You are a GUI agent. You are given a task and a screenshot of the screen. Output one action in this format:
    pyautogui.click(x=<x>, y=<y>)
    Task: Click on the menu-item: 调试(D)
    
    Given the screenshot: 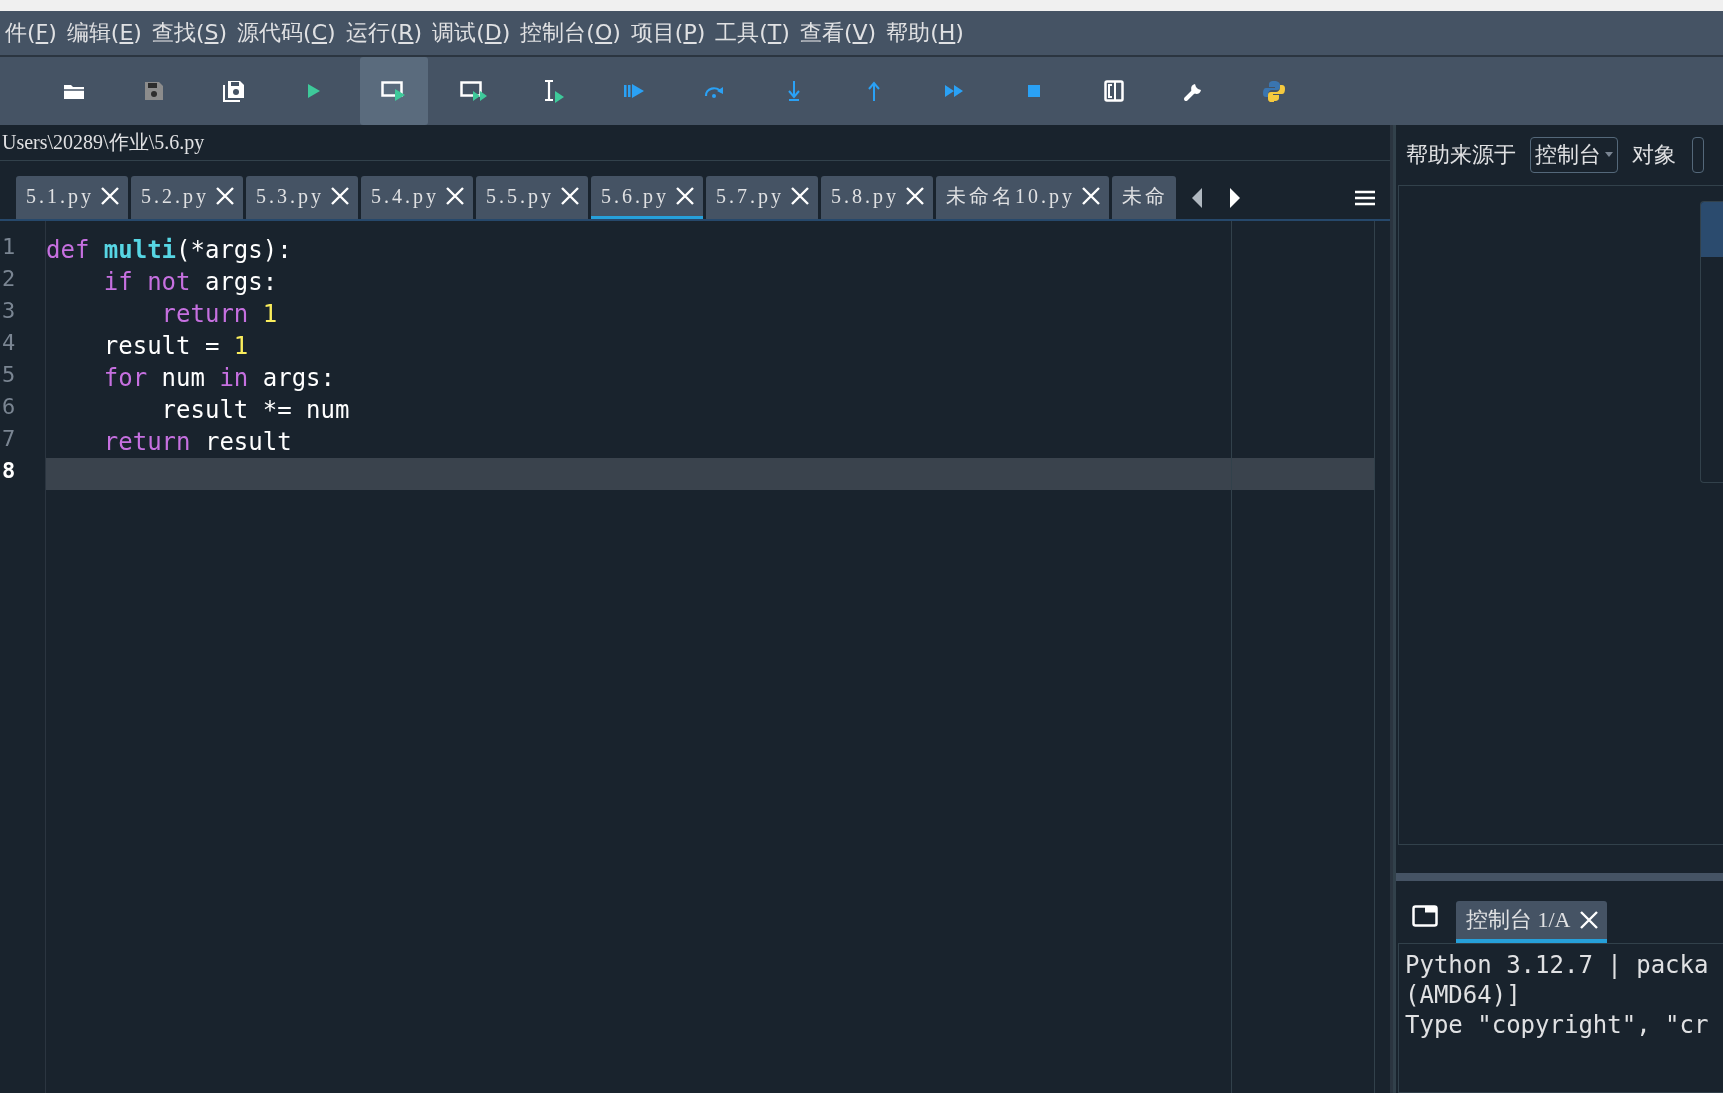 What is the action you would take?
    pyautogui.click(x=471, y=33)
    